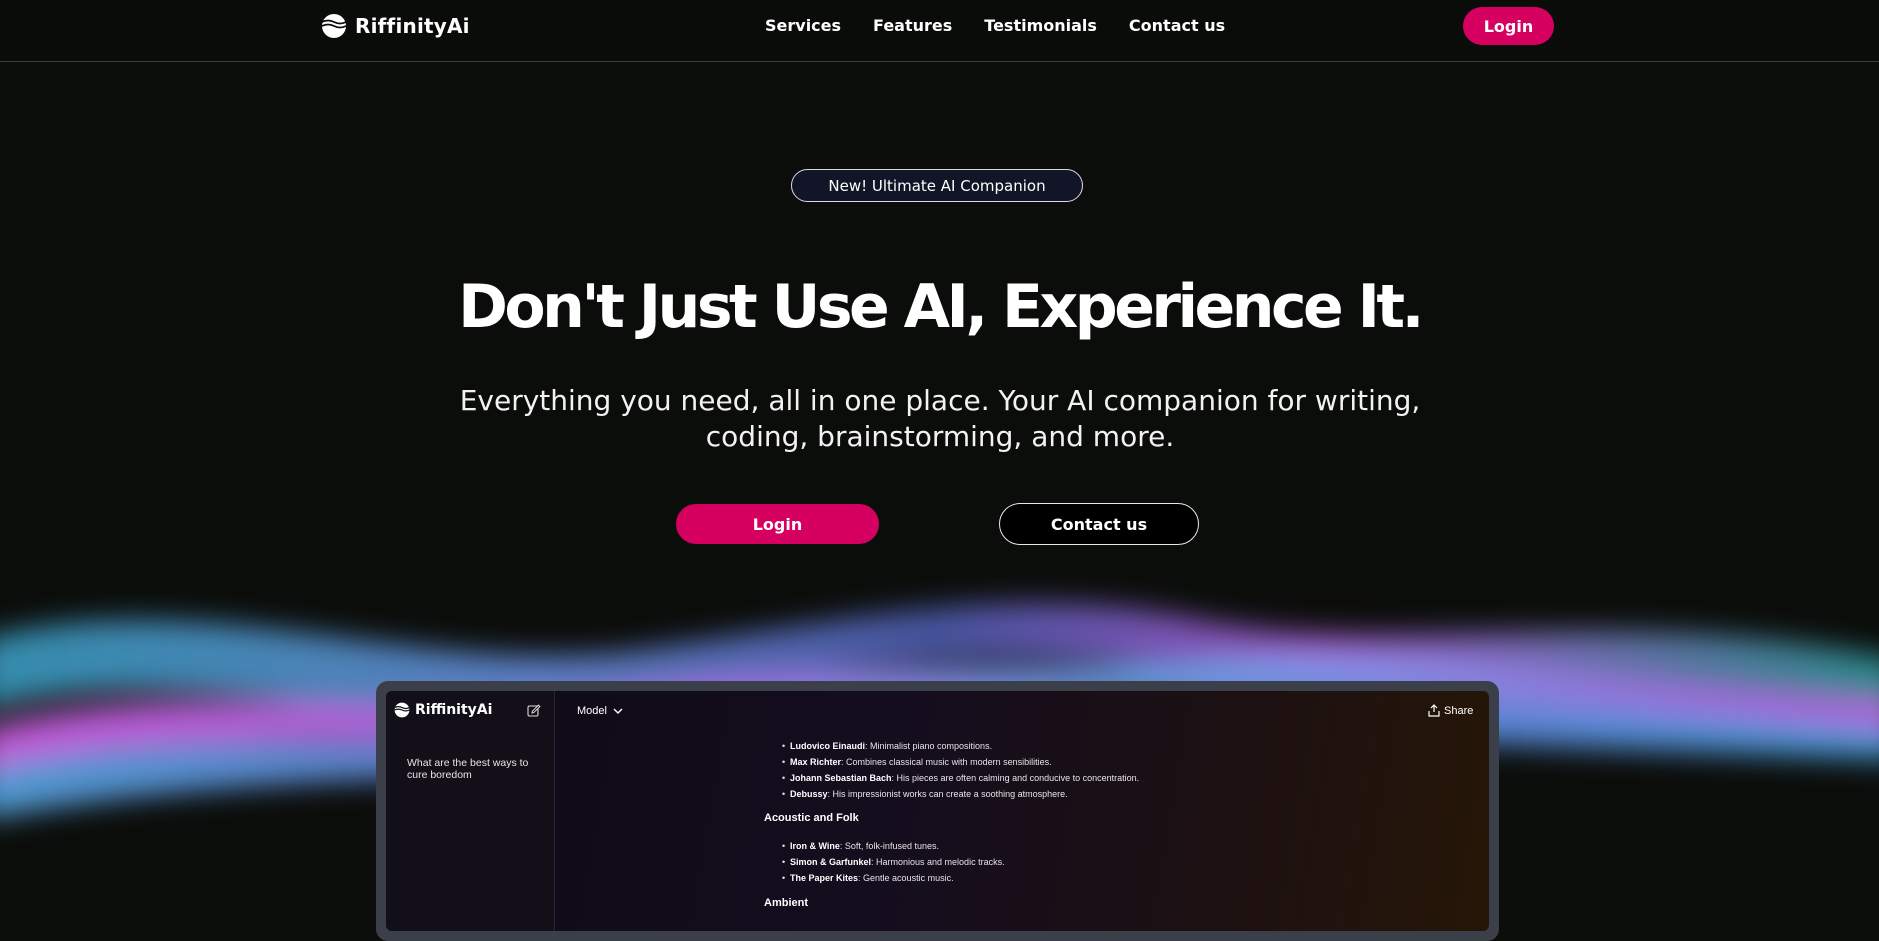  Describe the element at coordinates (777, 524) in the screenshot. I see `hero-login-button: Login` at that location.